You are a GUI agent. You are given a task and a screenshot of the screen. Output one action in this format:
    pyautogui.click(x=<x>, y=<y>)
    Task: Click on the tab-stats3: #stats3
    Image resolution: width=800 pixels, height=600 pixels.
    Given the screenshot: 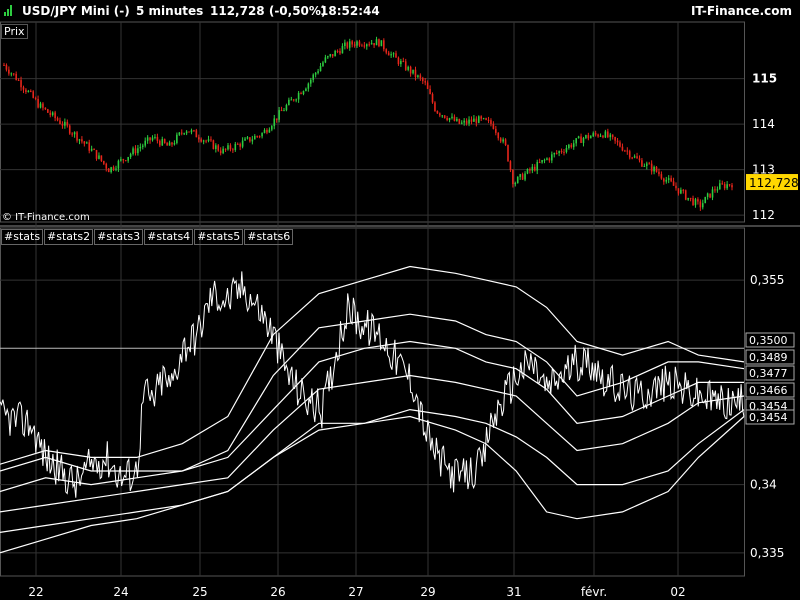 What is the action you would take?
    pyautogui.click(x=119, y=237)
    